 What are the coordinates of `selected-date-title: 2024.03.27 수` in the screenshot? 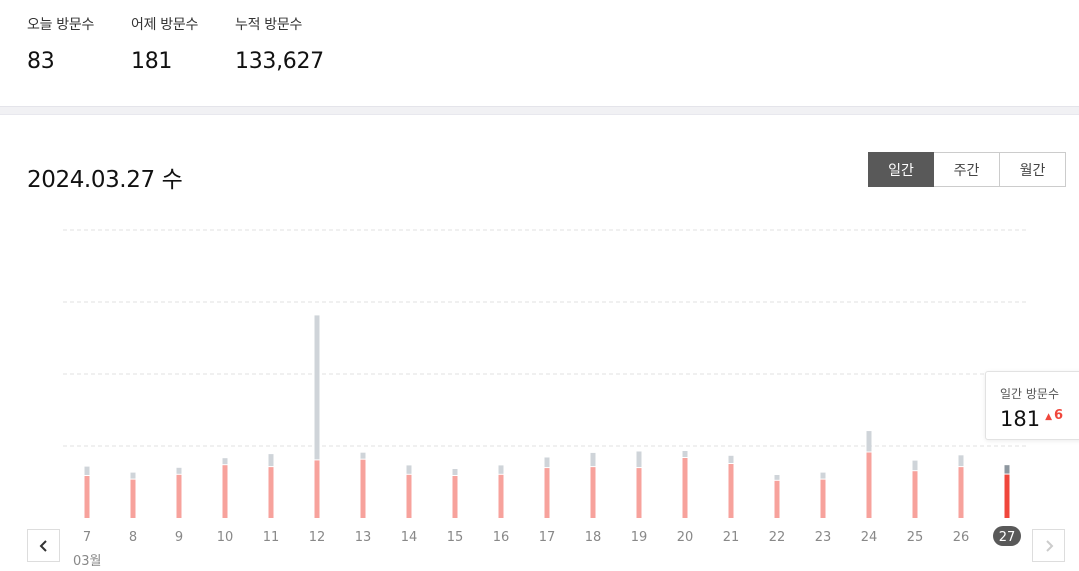 It's located at (105, 180).